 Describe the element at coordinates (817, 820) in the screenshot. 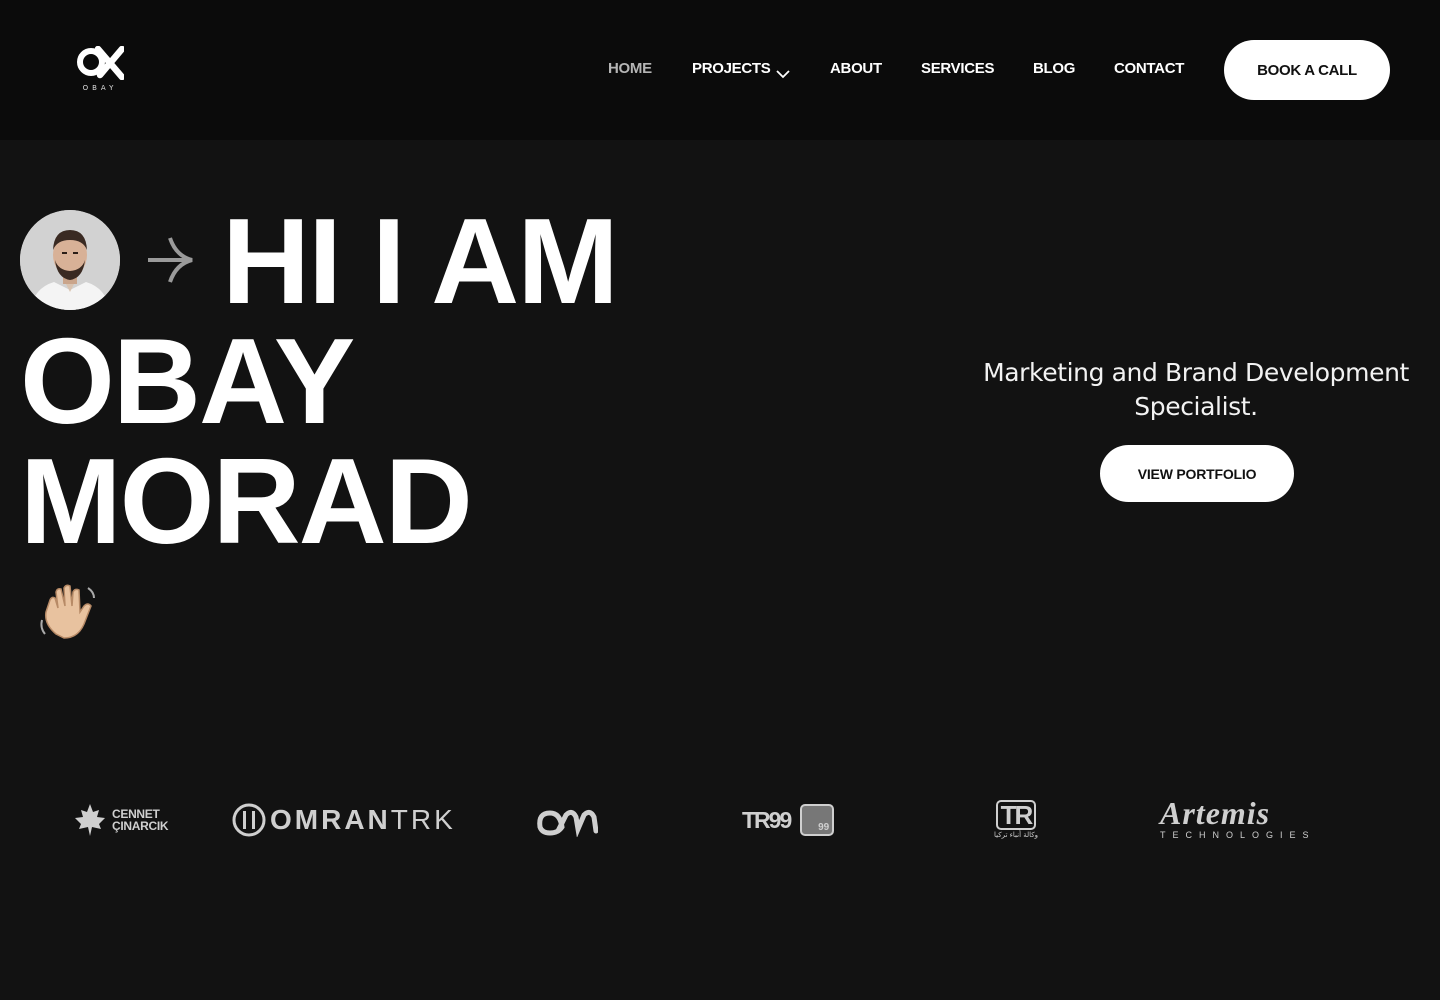

I see `tr99-badge: 99` at that location.